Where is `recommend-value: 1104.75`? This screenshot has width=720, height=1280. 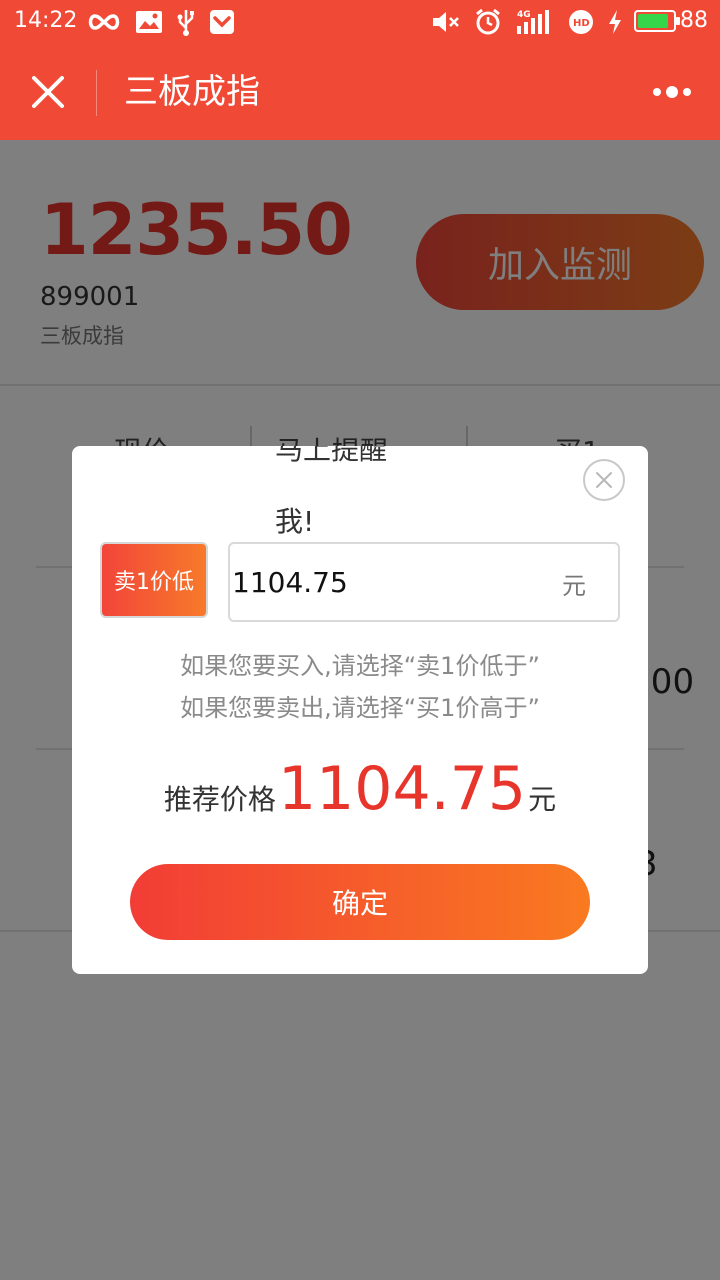 recommend-value: 1104.75 is located at coordinates (402, 789).